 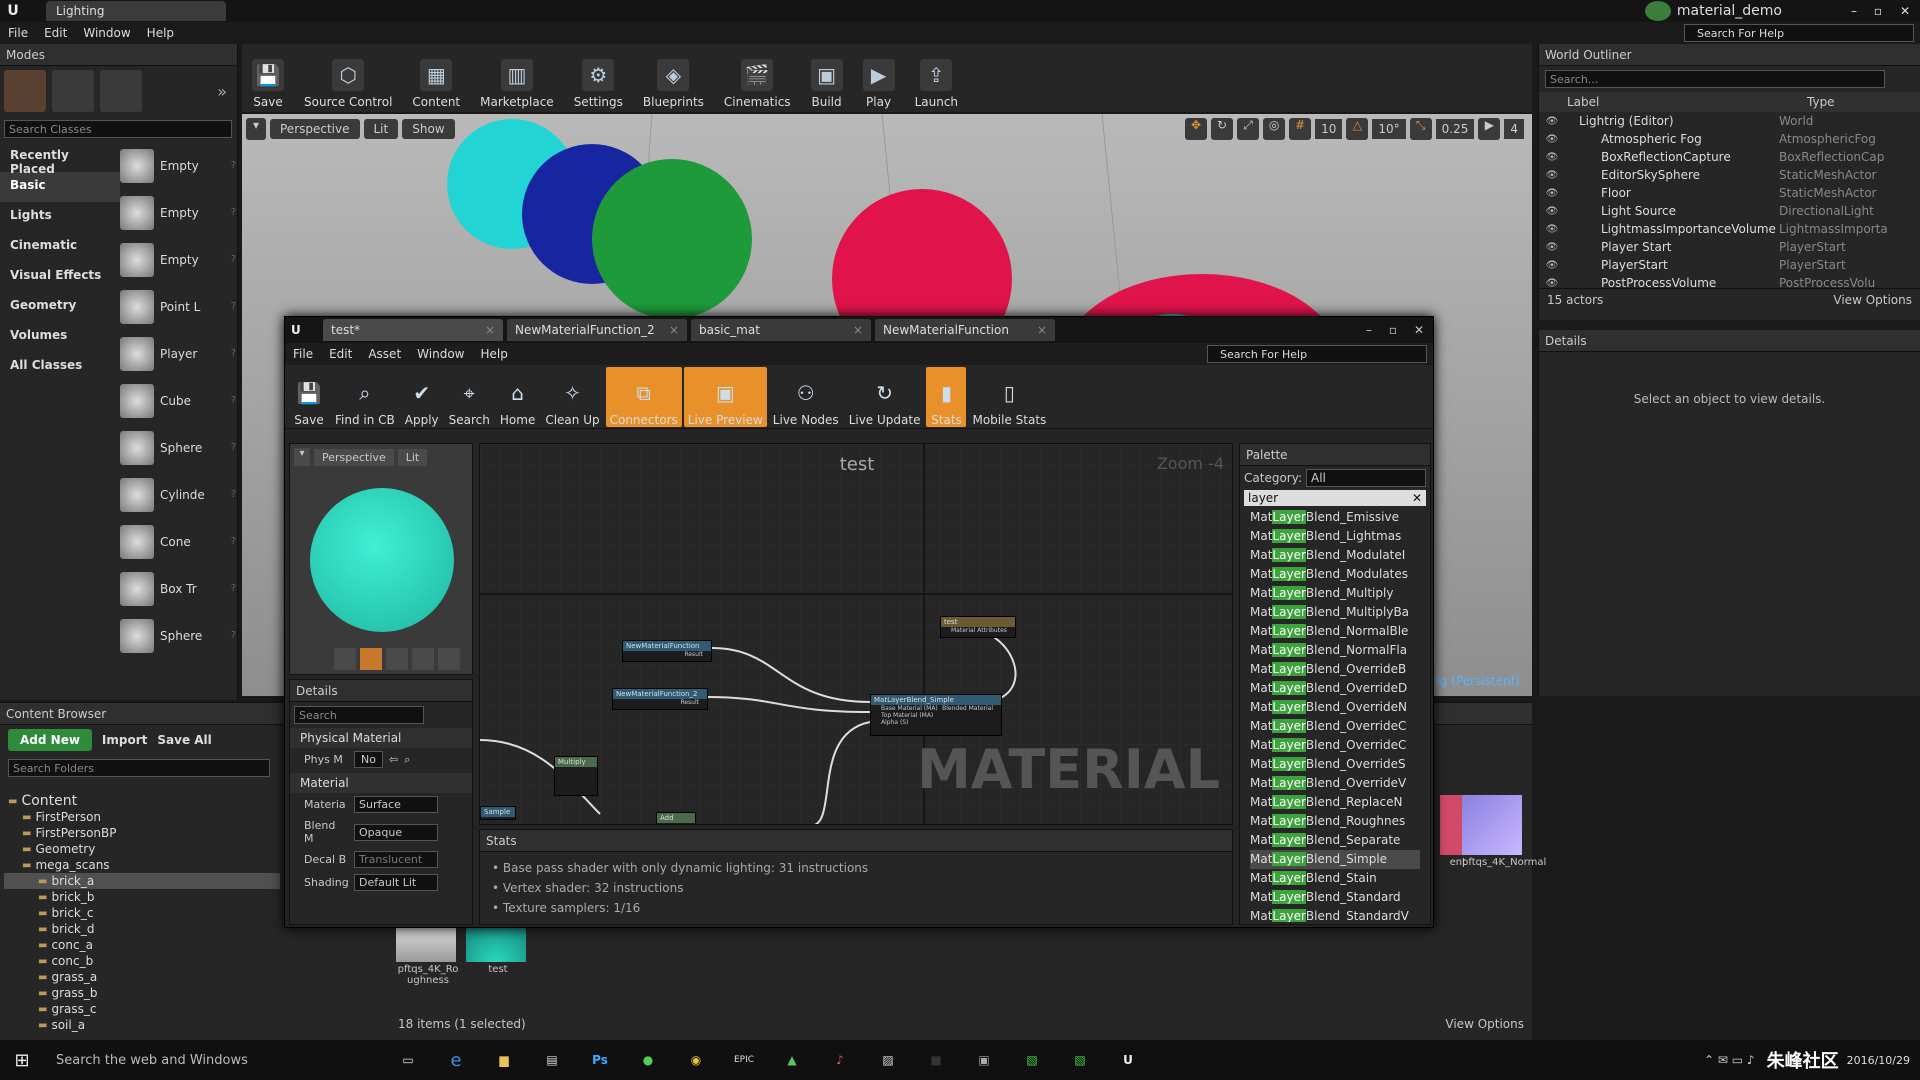 What do you see at coordinates (315, 129) in the screenshot?
I see `perspective-button: Perspective` at bounding box center [315, 129].